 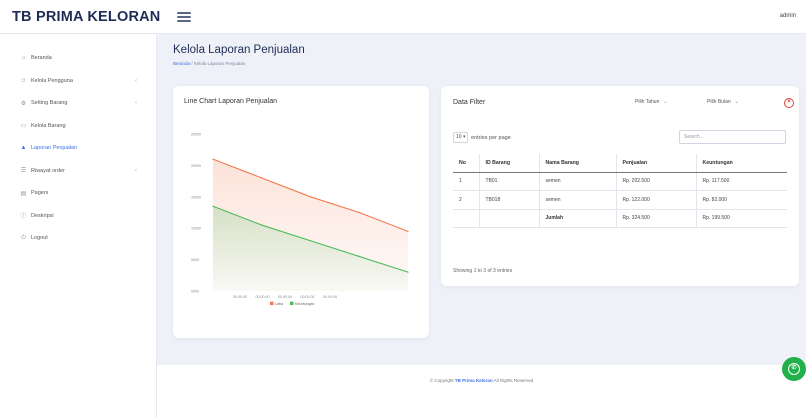 I want to click on sidebar-item-label: Kelola Barang, so click(x=48, y=125).